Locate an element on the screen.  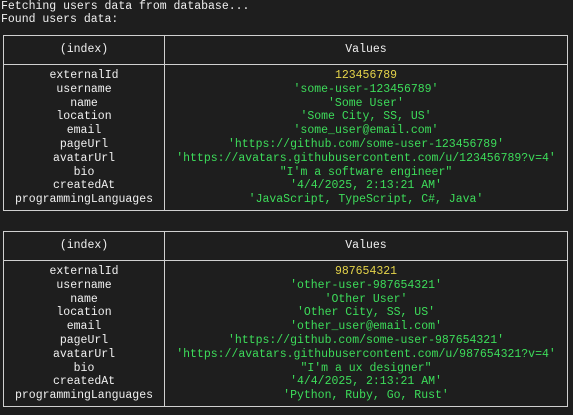
table-row: location 'Other City, SS, US' is located at coordinates (285, 313).